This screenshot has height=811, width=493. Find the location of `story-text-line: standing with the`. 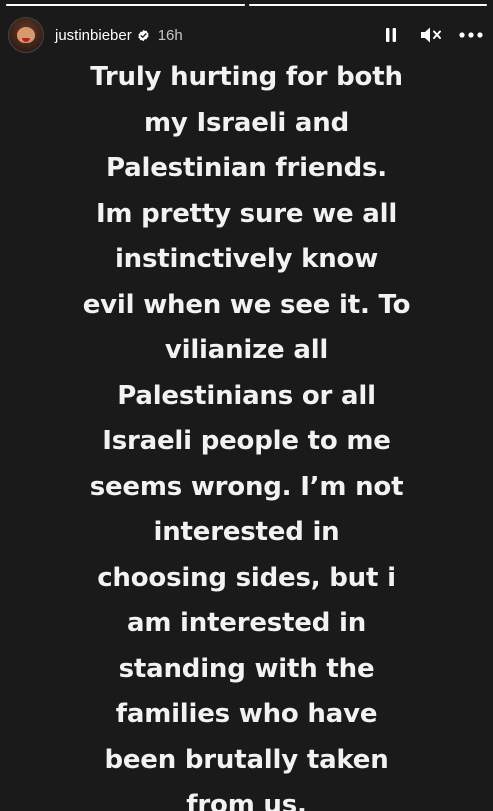

story-text-line: standing with the is located at coordinates (246, 668).